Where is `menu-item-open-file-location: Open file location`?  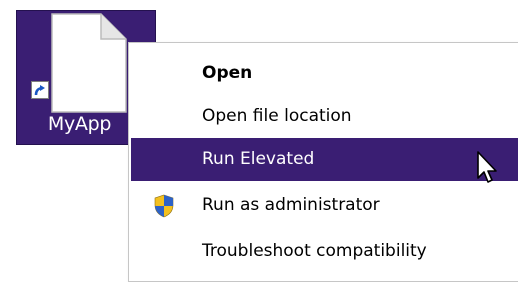
menu-item-open-file-location: Open file location is located at coordinates (324, 116).